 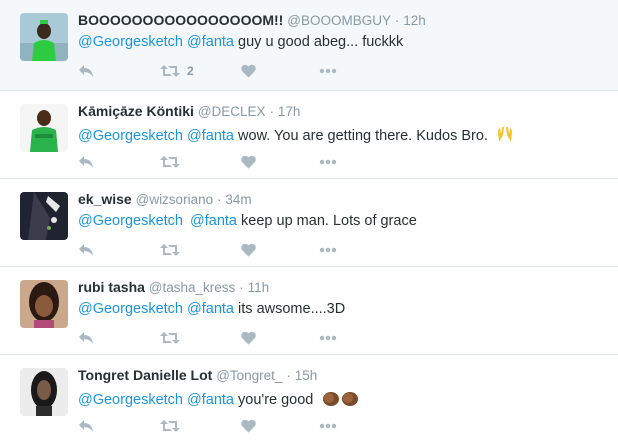 I want to click on tweet-header: Tongret Danielle Lot @Tongret_ · 15h, so click(x=197, y=375).